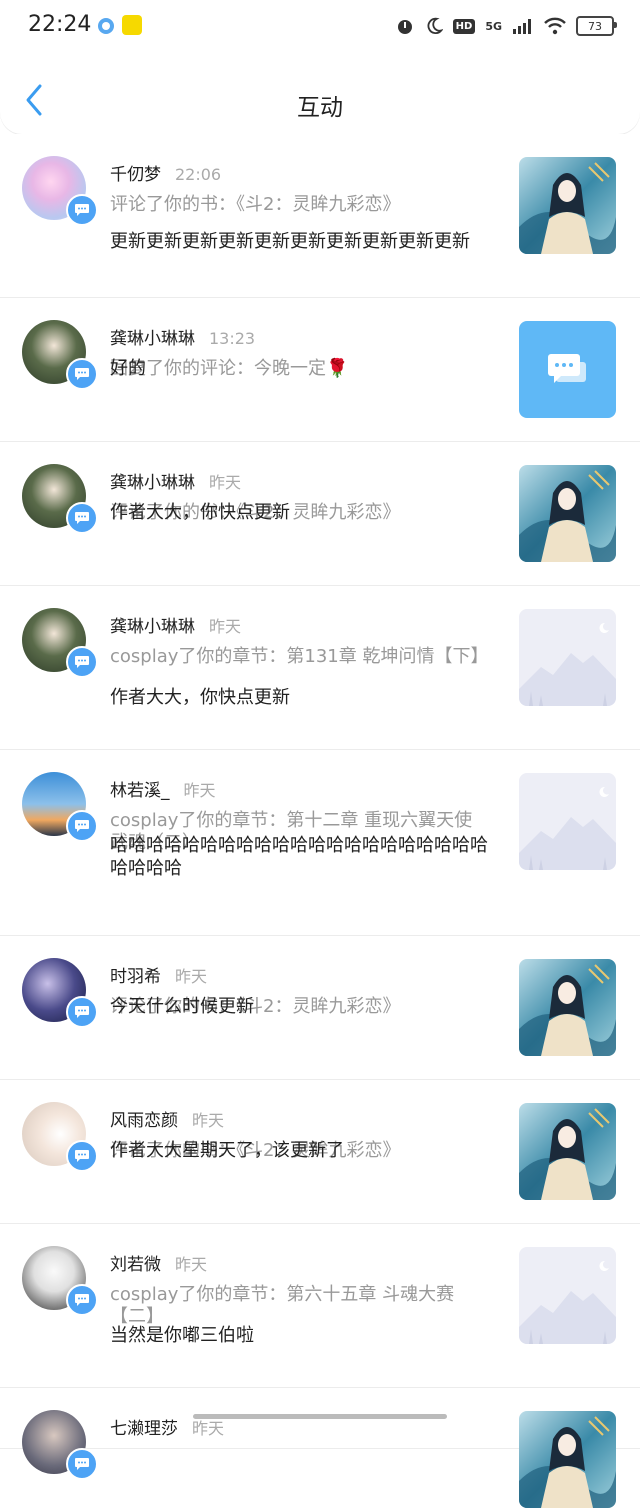 The image size is (640, 1508). What do you see at coordinates (135, 1262) in the screenshot?
I see `user-name: 刘若微` at bounding box center [135, 1262].